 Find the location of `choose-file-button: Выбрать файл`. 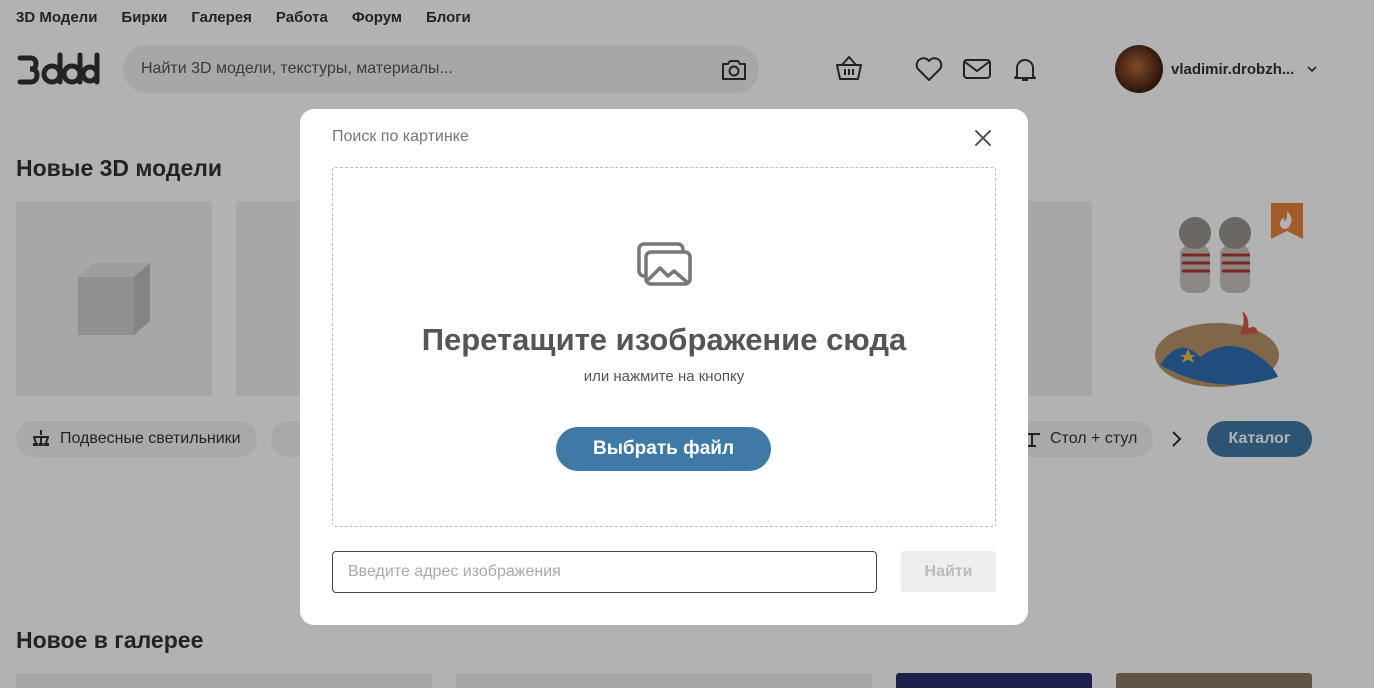

choose-file-button: Выбрать файл is located at coordinates (663, 449).